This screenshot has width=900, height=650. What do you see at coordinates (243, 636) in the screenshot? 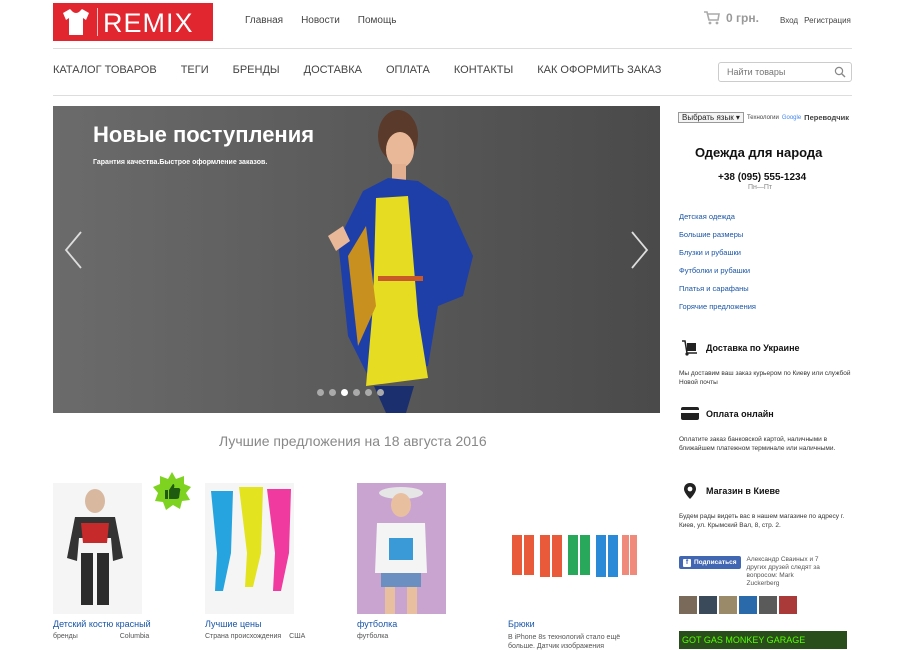
I see `meta-label: Страна происхождения` at bounding box center [243, 636].